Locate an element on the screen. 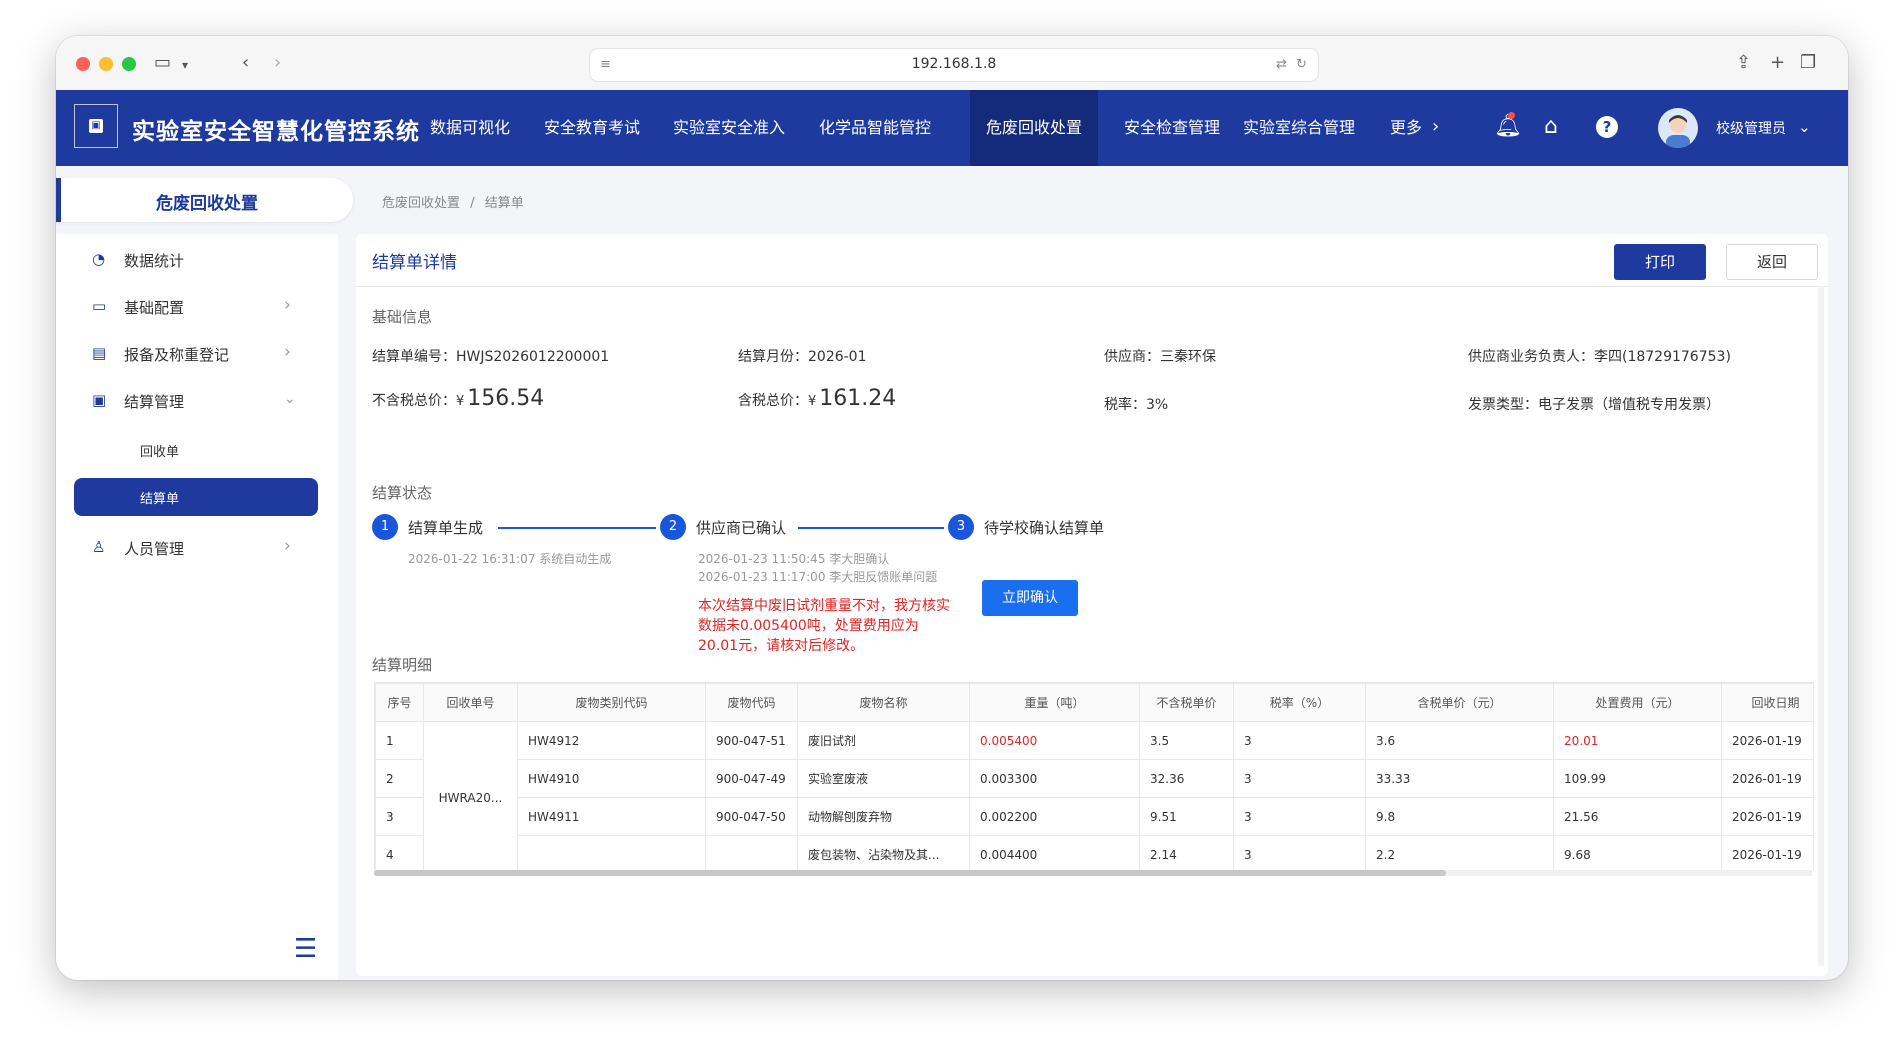 This screenshot has width=1903, height=1054. nav-data-visualization: 数据可视化 is located at coordinates (470, 128).